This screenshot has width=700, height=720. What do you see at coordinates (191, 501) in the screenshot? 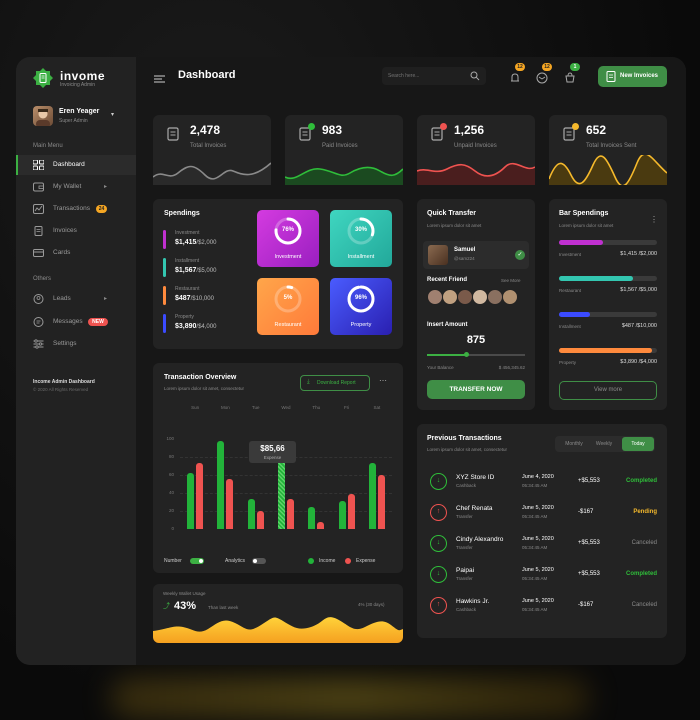
I see `bar-income-sun` at bounding box center [191, 501].